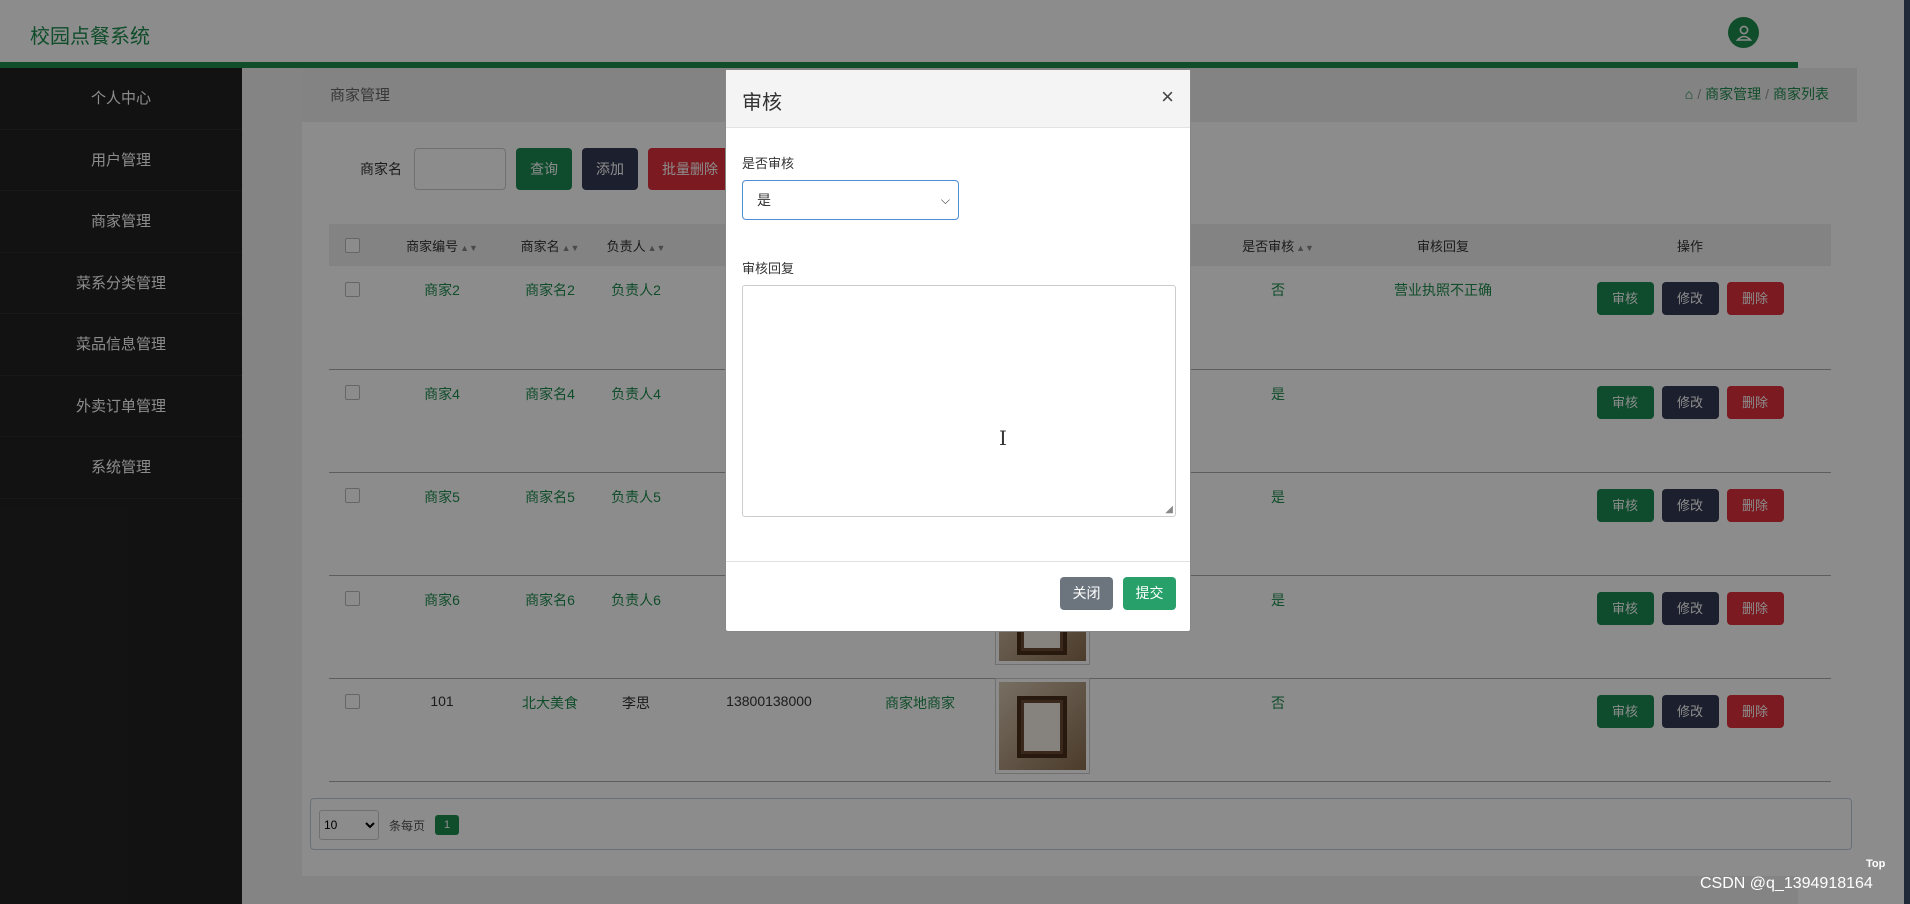 This screenshot has width=1910, height=904. What do you see at coordinates (768, 163) in the screenshot?
I see `audit-field-label: 是否审核` at bounding box center [768, 163].